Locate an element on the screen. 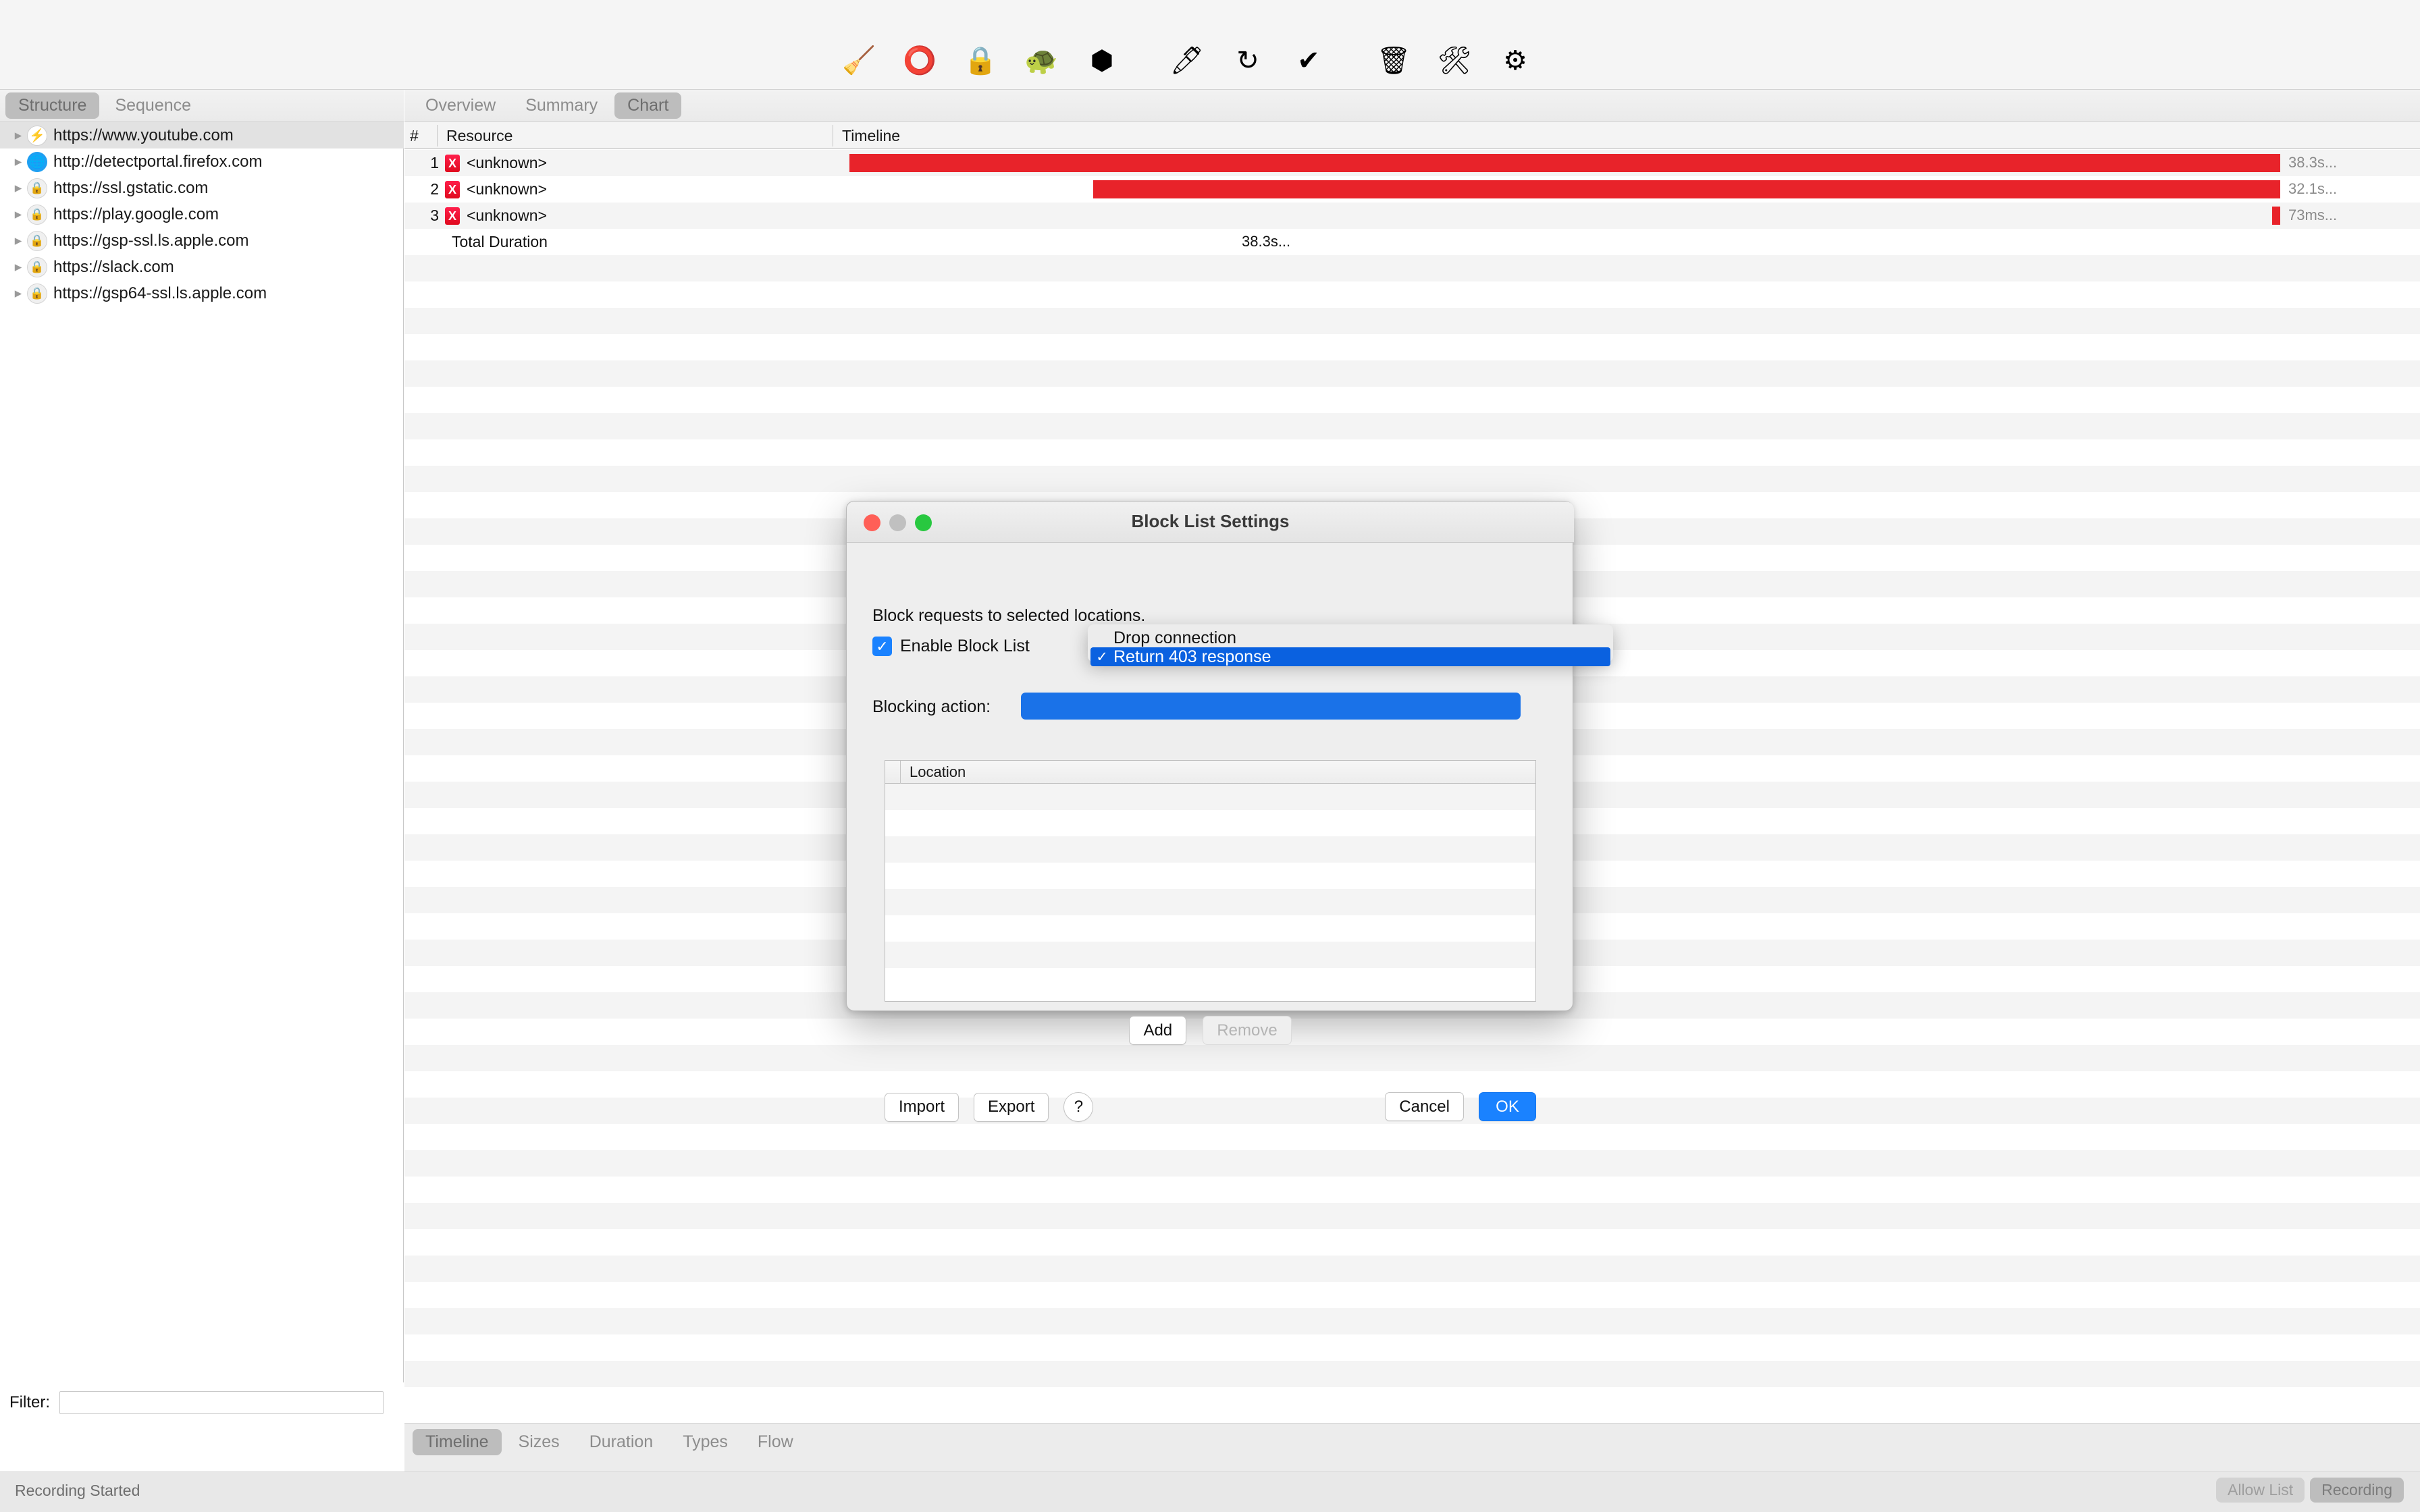 This screenshot has width=2420, height=1512. menu-item-drop-connection: Drop connection is located at coordinates (1350, 637).